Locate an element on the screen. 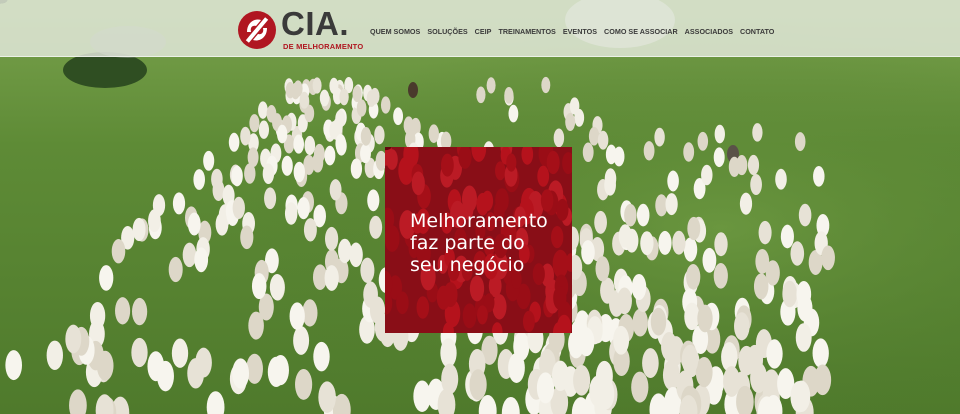 The height and width of the screenshot is (414, 960). brand-subtitle: DE MELHORAMENTO is located at coordinates (323, 46).